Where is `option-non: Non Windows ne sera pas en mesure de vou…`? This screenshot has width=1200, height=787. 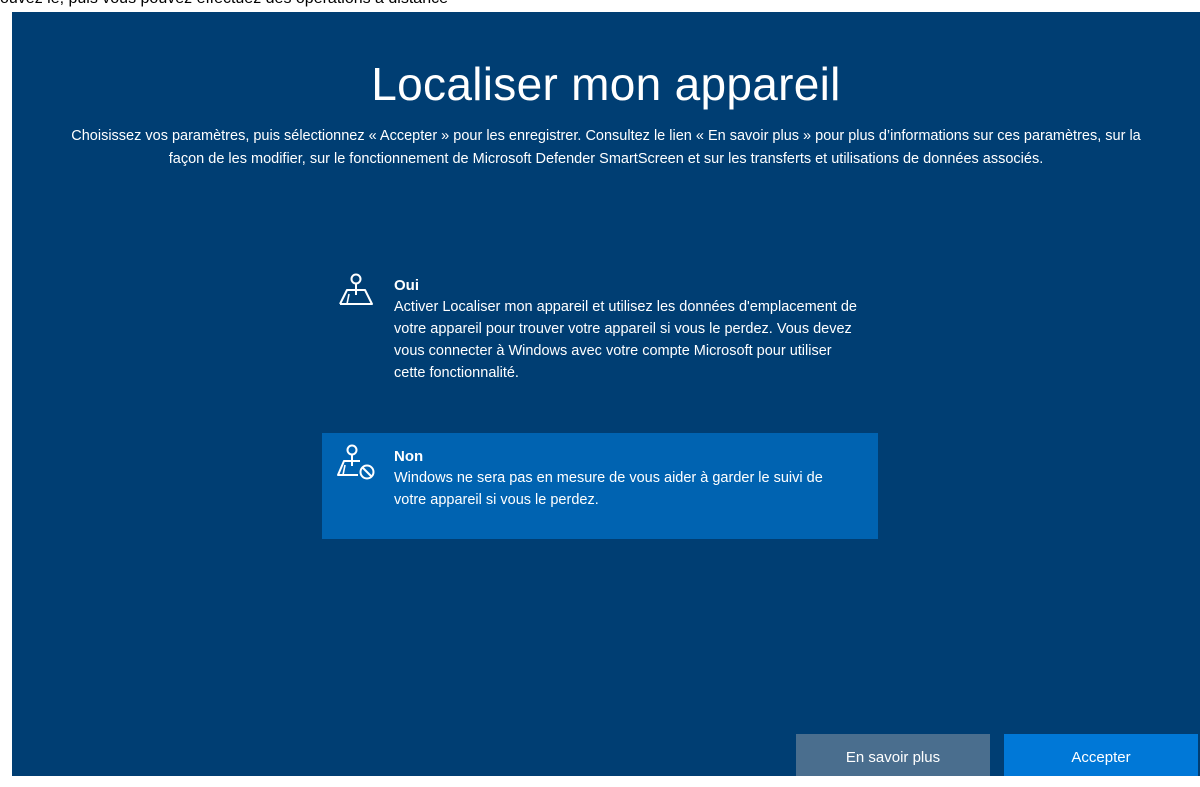 option-non: Non Windows ne sera pas en mesure de vou… is located at coordinates (600, 486).